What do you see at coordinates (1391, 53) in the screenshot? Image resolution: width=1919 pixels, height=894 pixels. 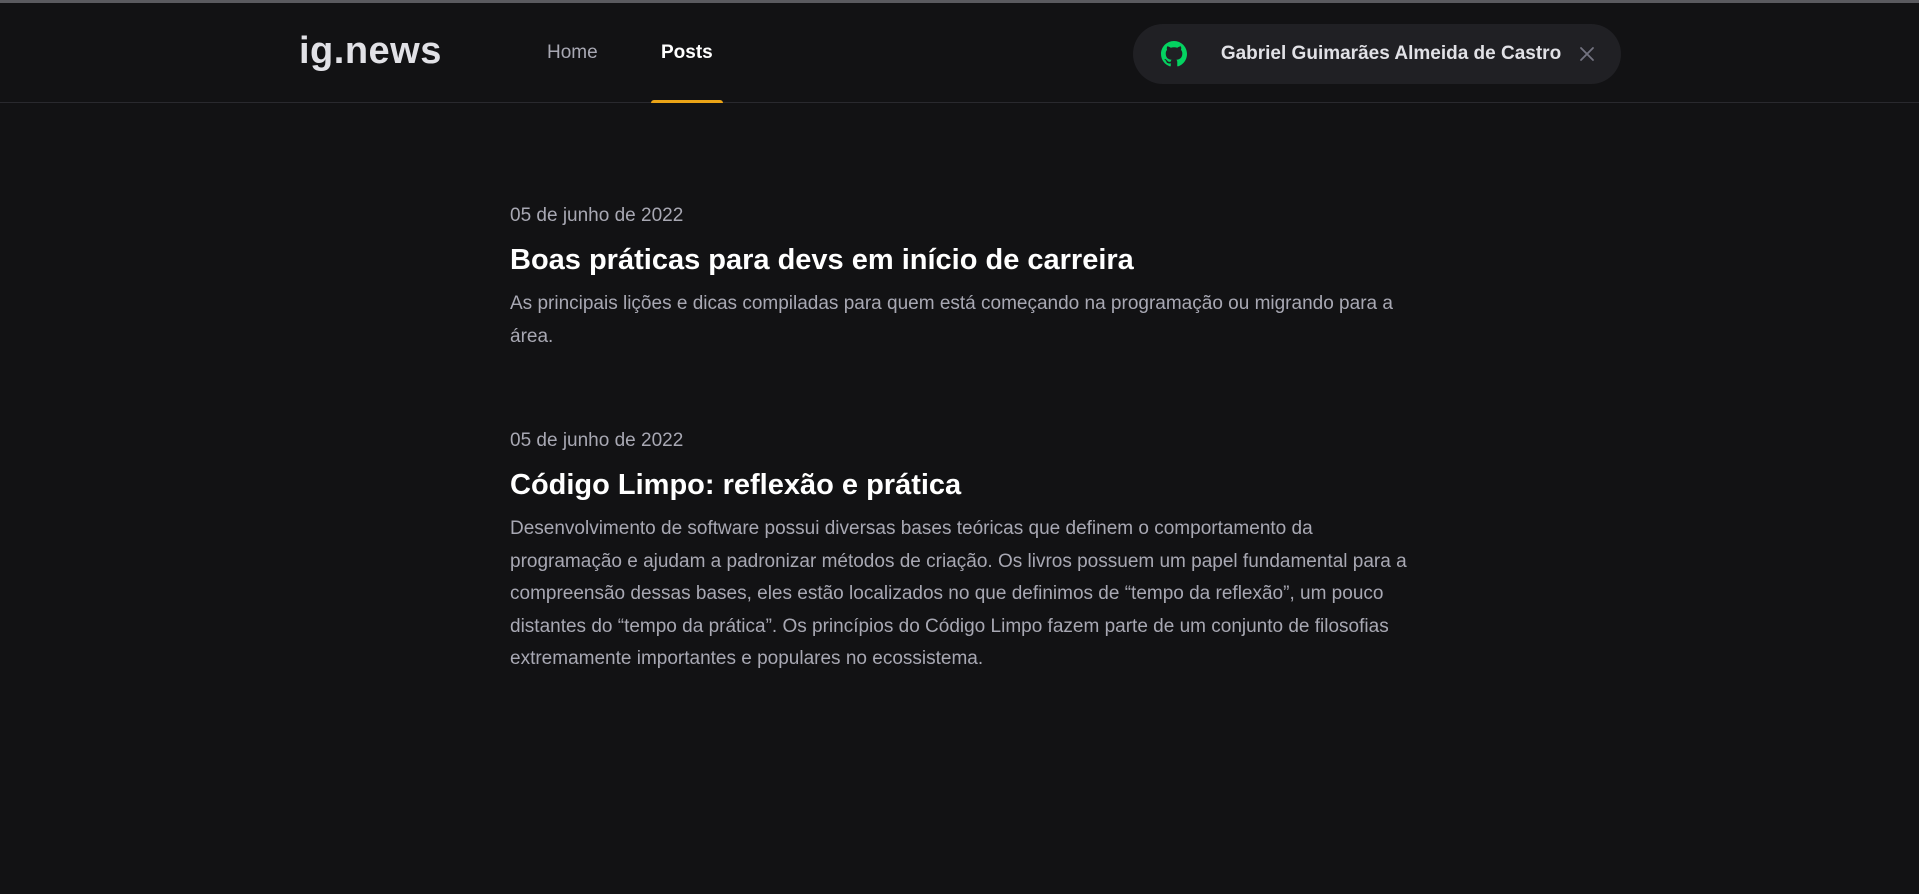 I see `user-name: Gabriel Guimarães Almeida de Castro` at bounding box center [1391, 53].